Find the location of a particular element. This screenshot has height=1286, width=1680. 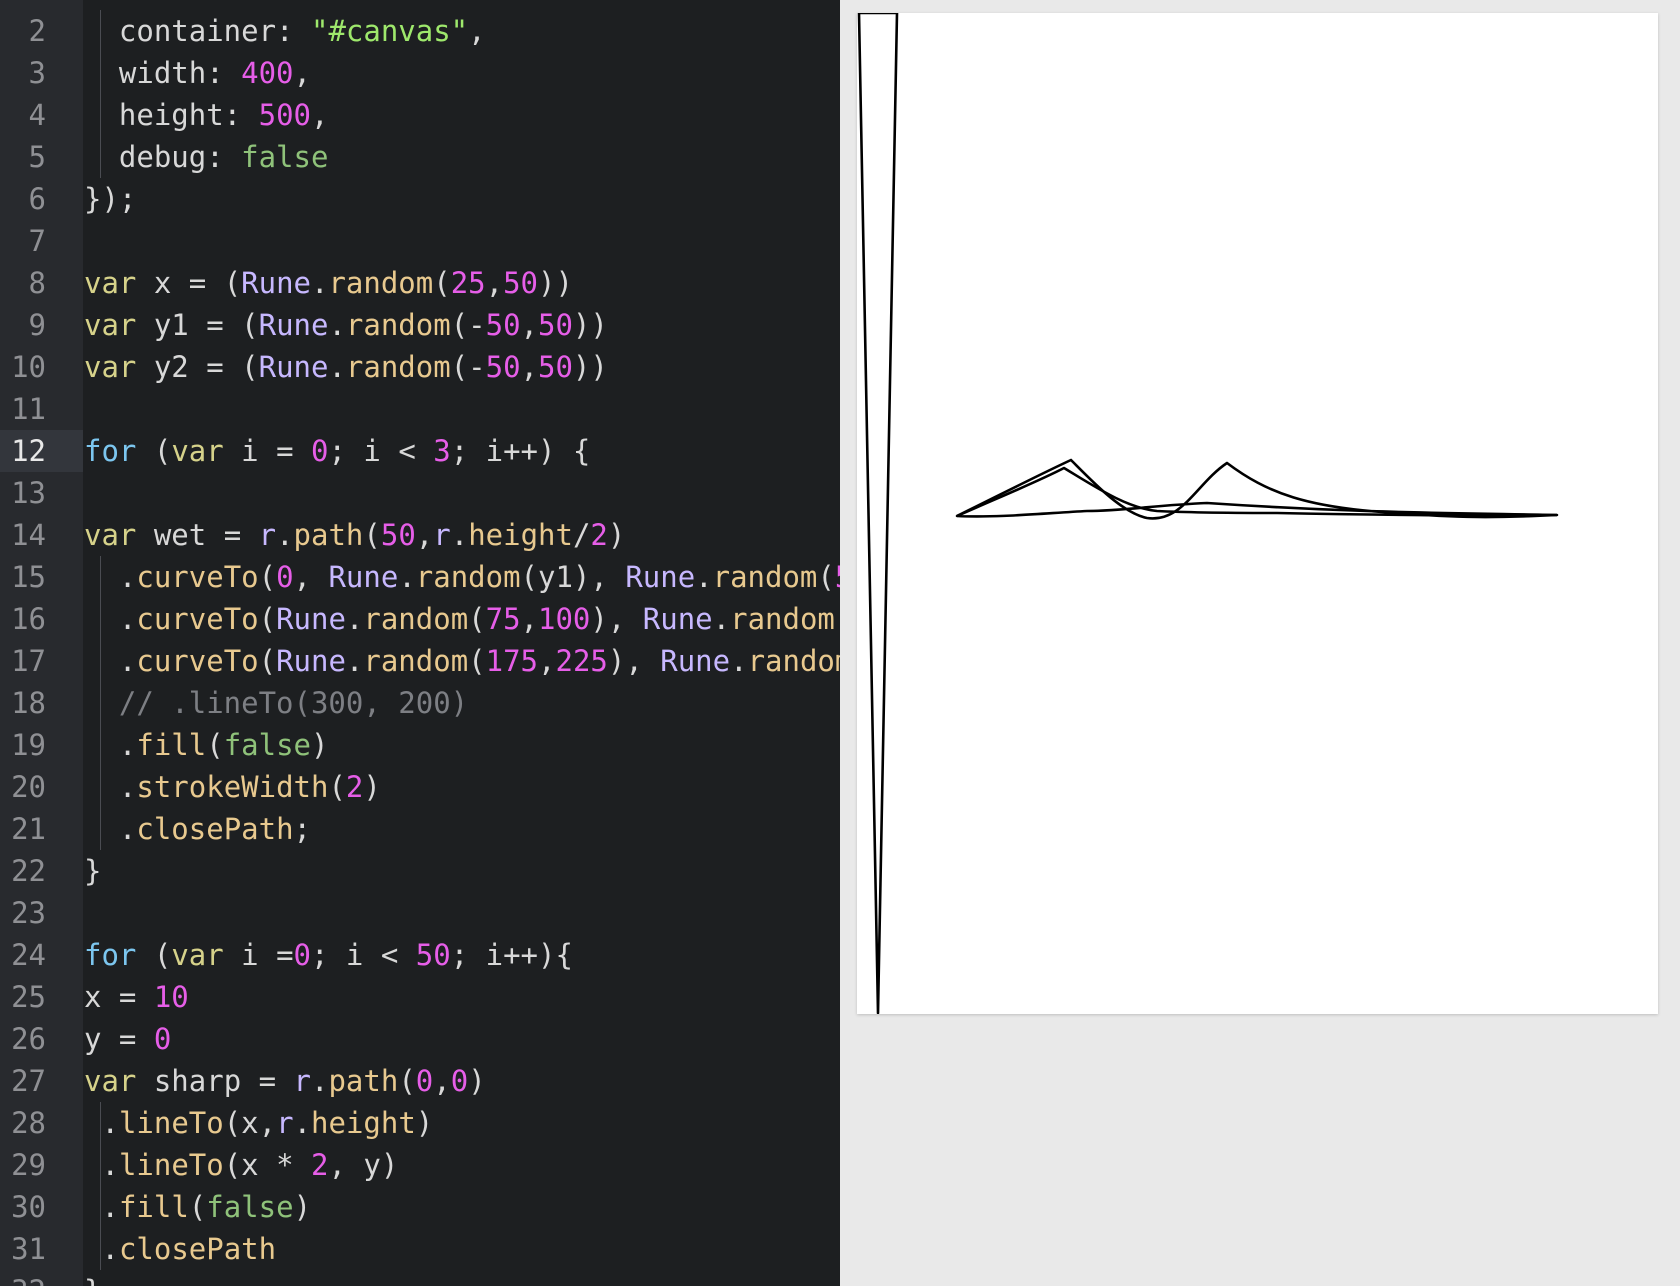

code-text: .lineTo(x * 2, y) is located at coordinates (241, 1165).